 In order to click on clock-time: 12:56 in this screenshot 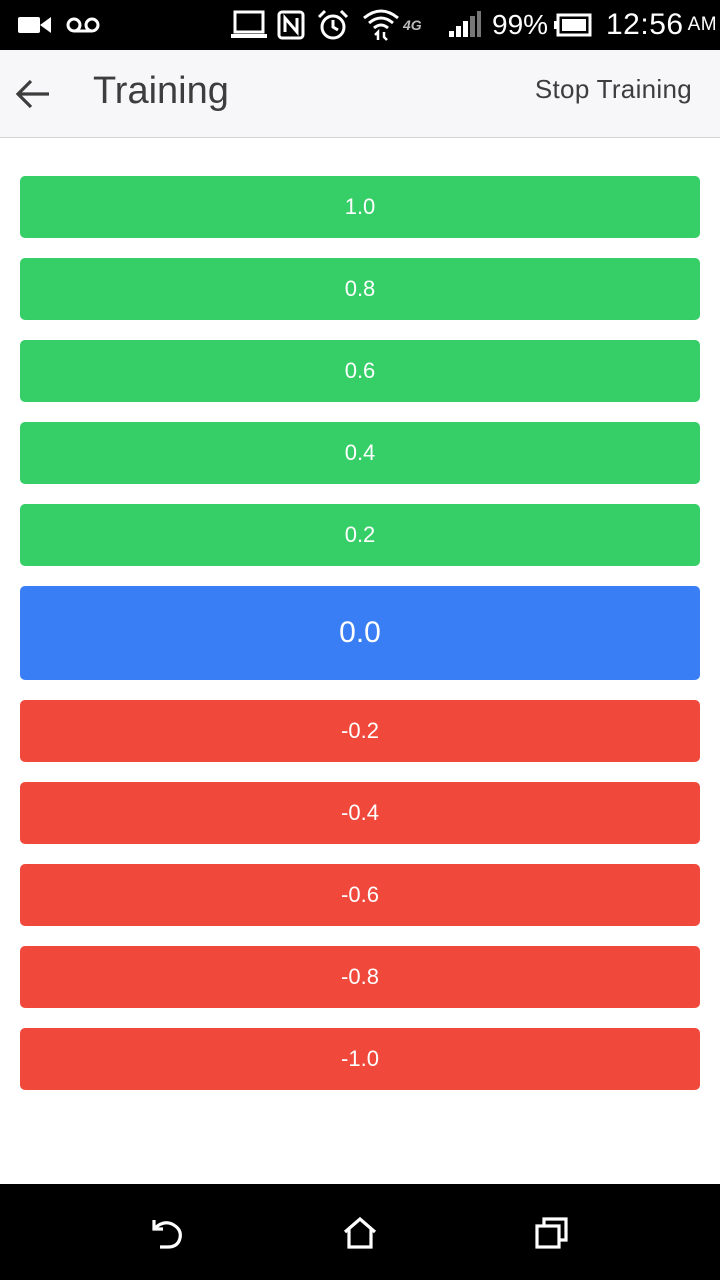, I will do `click(645, 24)`.